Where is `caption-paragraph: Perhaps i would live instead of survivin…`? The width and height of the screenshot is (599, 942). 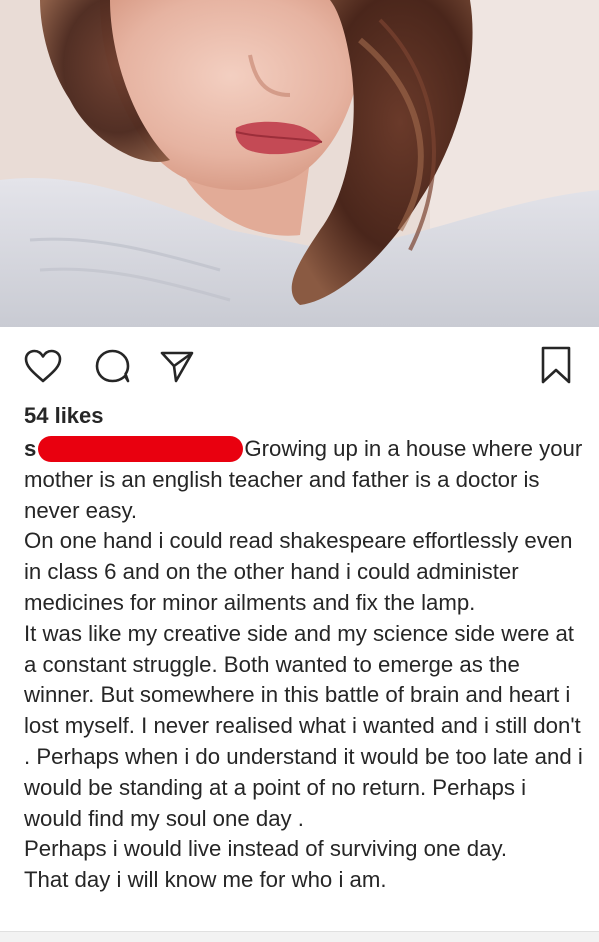
caption-paragraph: Perhaps i would live instead of survivin… is located at coordinates (266, 849).